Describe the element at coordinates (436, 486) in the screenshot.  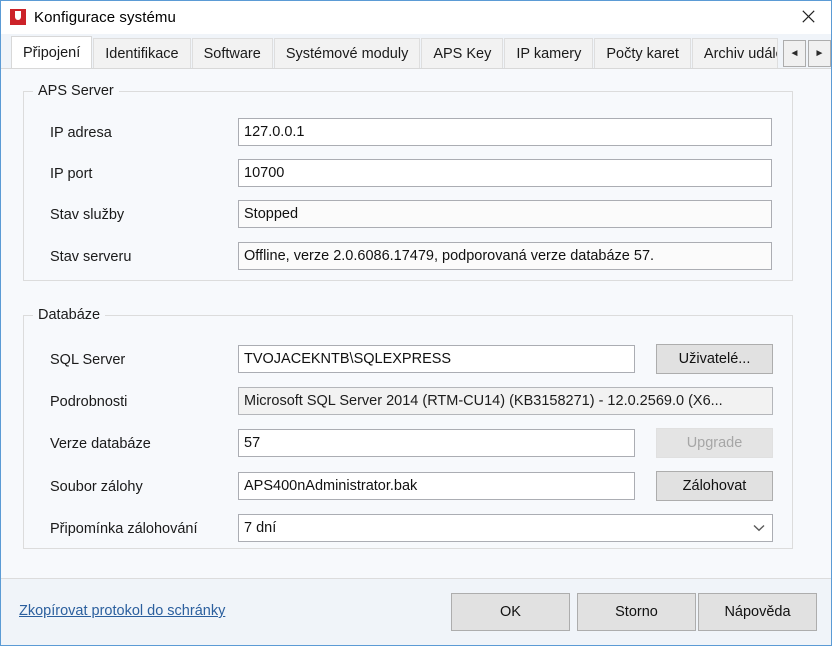
I see `input-soubor-zalohy: APS400nAdministrator.bak` at that location.